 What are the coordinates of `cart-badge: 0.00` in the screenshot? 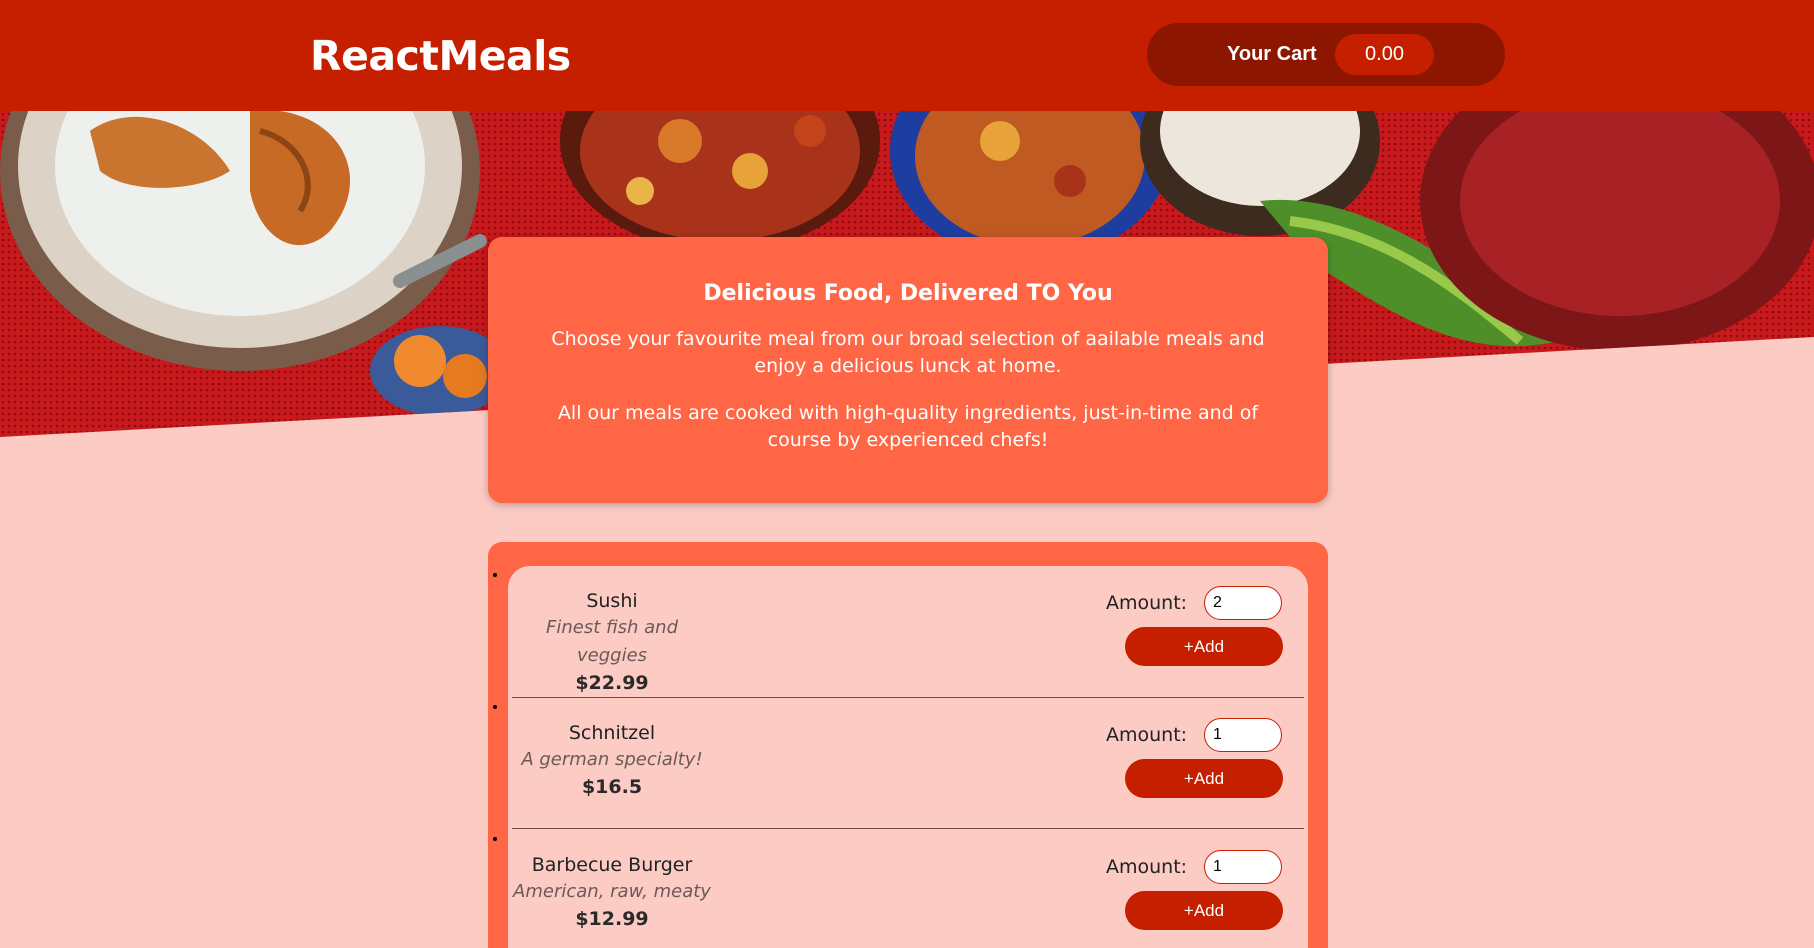 It's located at (1384, 54).